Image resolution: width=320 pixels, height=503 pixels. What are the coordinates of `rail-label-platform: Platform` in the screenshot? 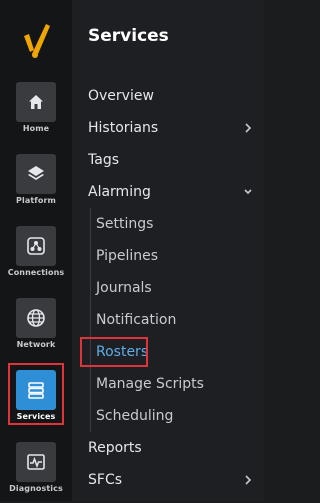 It's located at (36, 200).